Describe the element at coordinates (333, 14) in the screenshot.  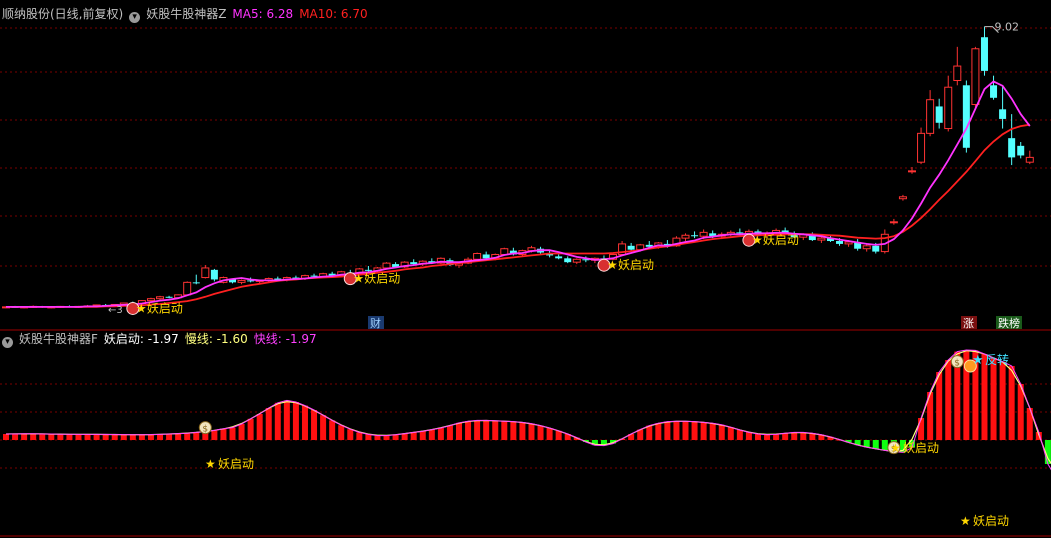
I see `ma10-value: MA10: 6.70` at that location.